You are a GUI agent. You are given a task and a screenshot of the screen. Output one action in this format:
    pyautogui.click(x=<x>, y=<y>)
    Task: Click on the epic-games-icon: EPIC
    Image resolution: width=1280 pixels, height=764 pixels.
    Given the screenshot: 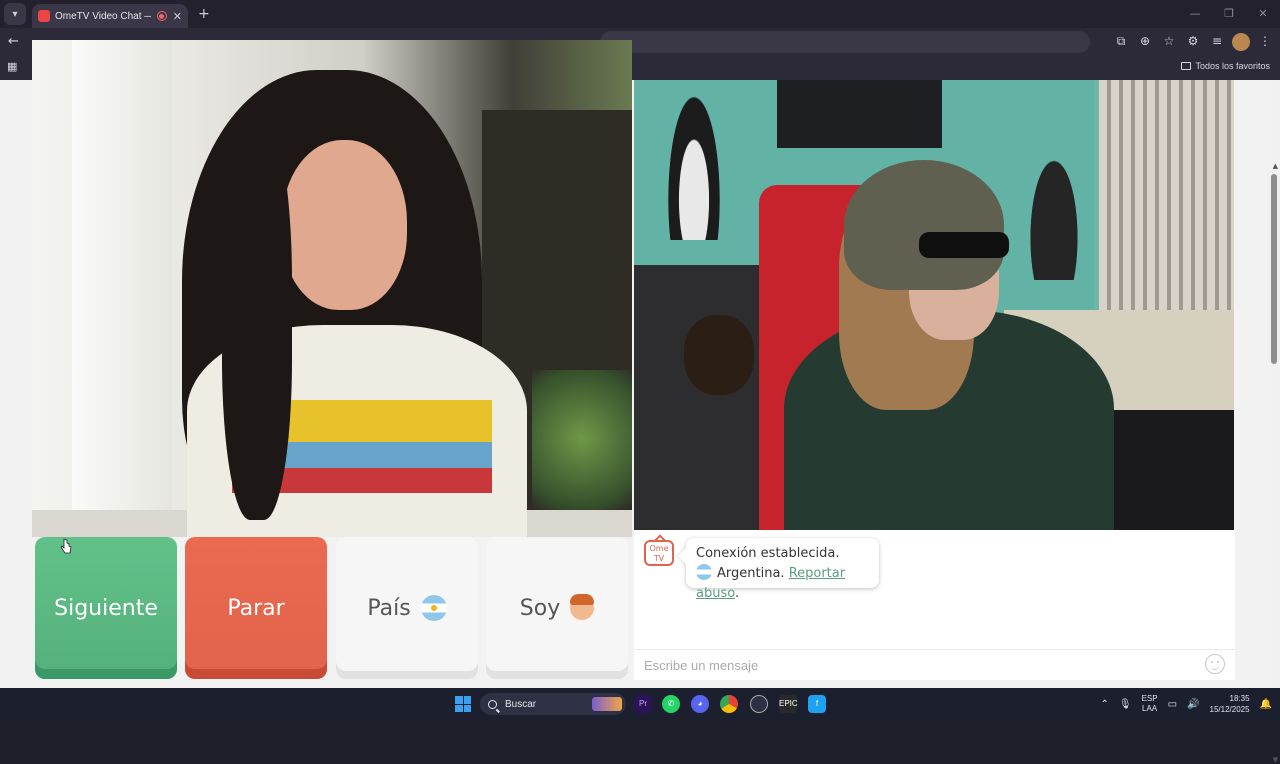 What is the action you would take?
    pyautogui.click(x=788, y=704)
    